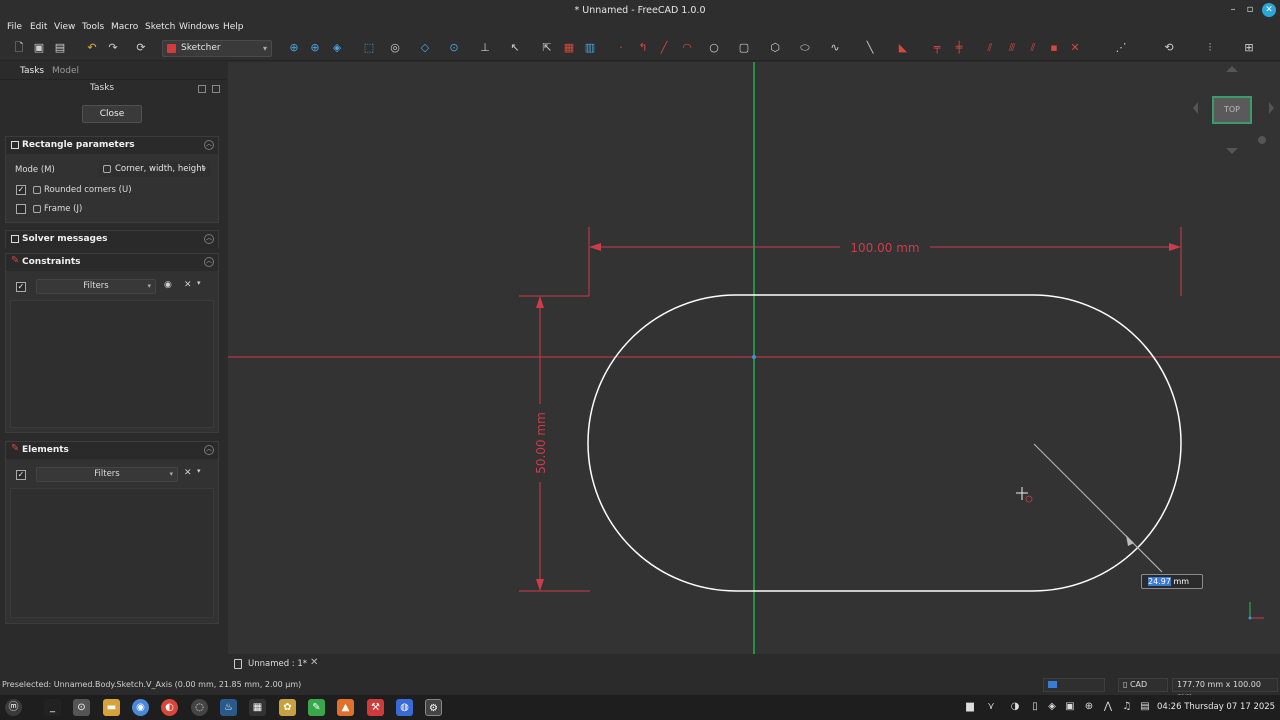 The height and width of the screenshot is (720, 1280). I want to click on wifi-icon: ⋀, so click(1108, 707).